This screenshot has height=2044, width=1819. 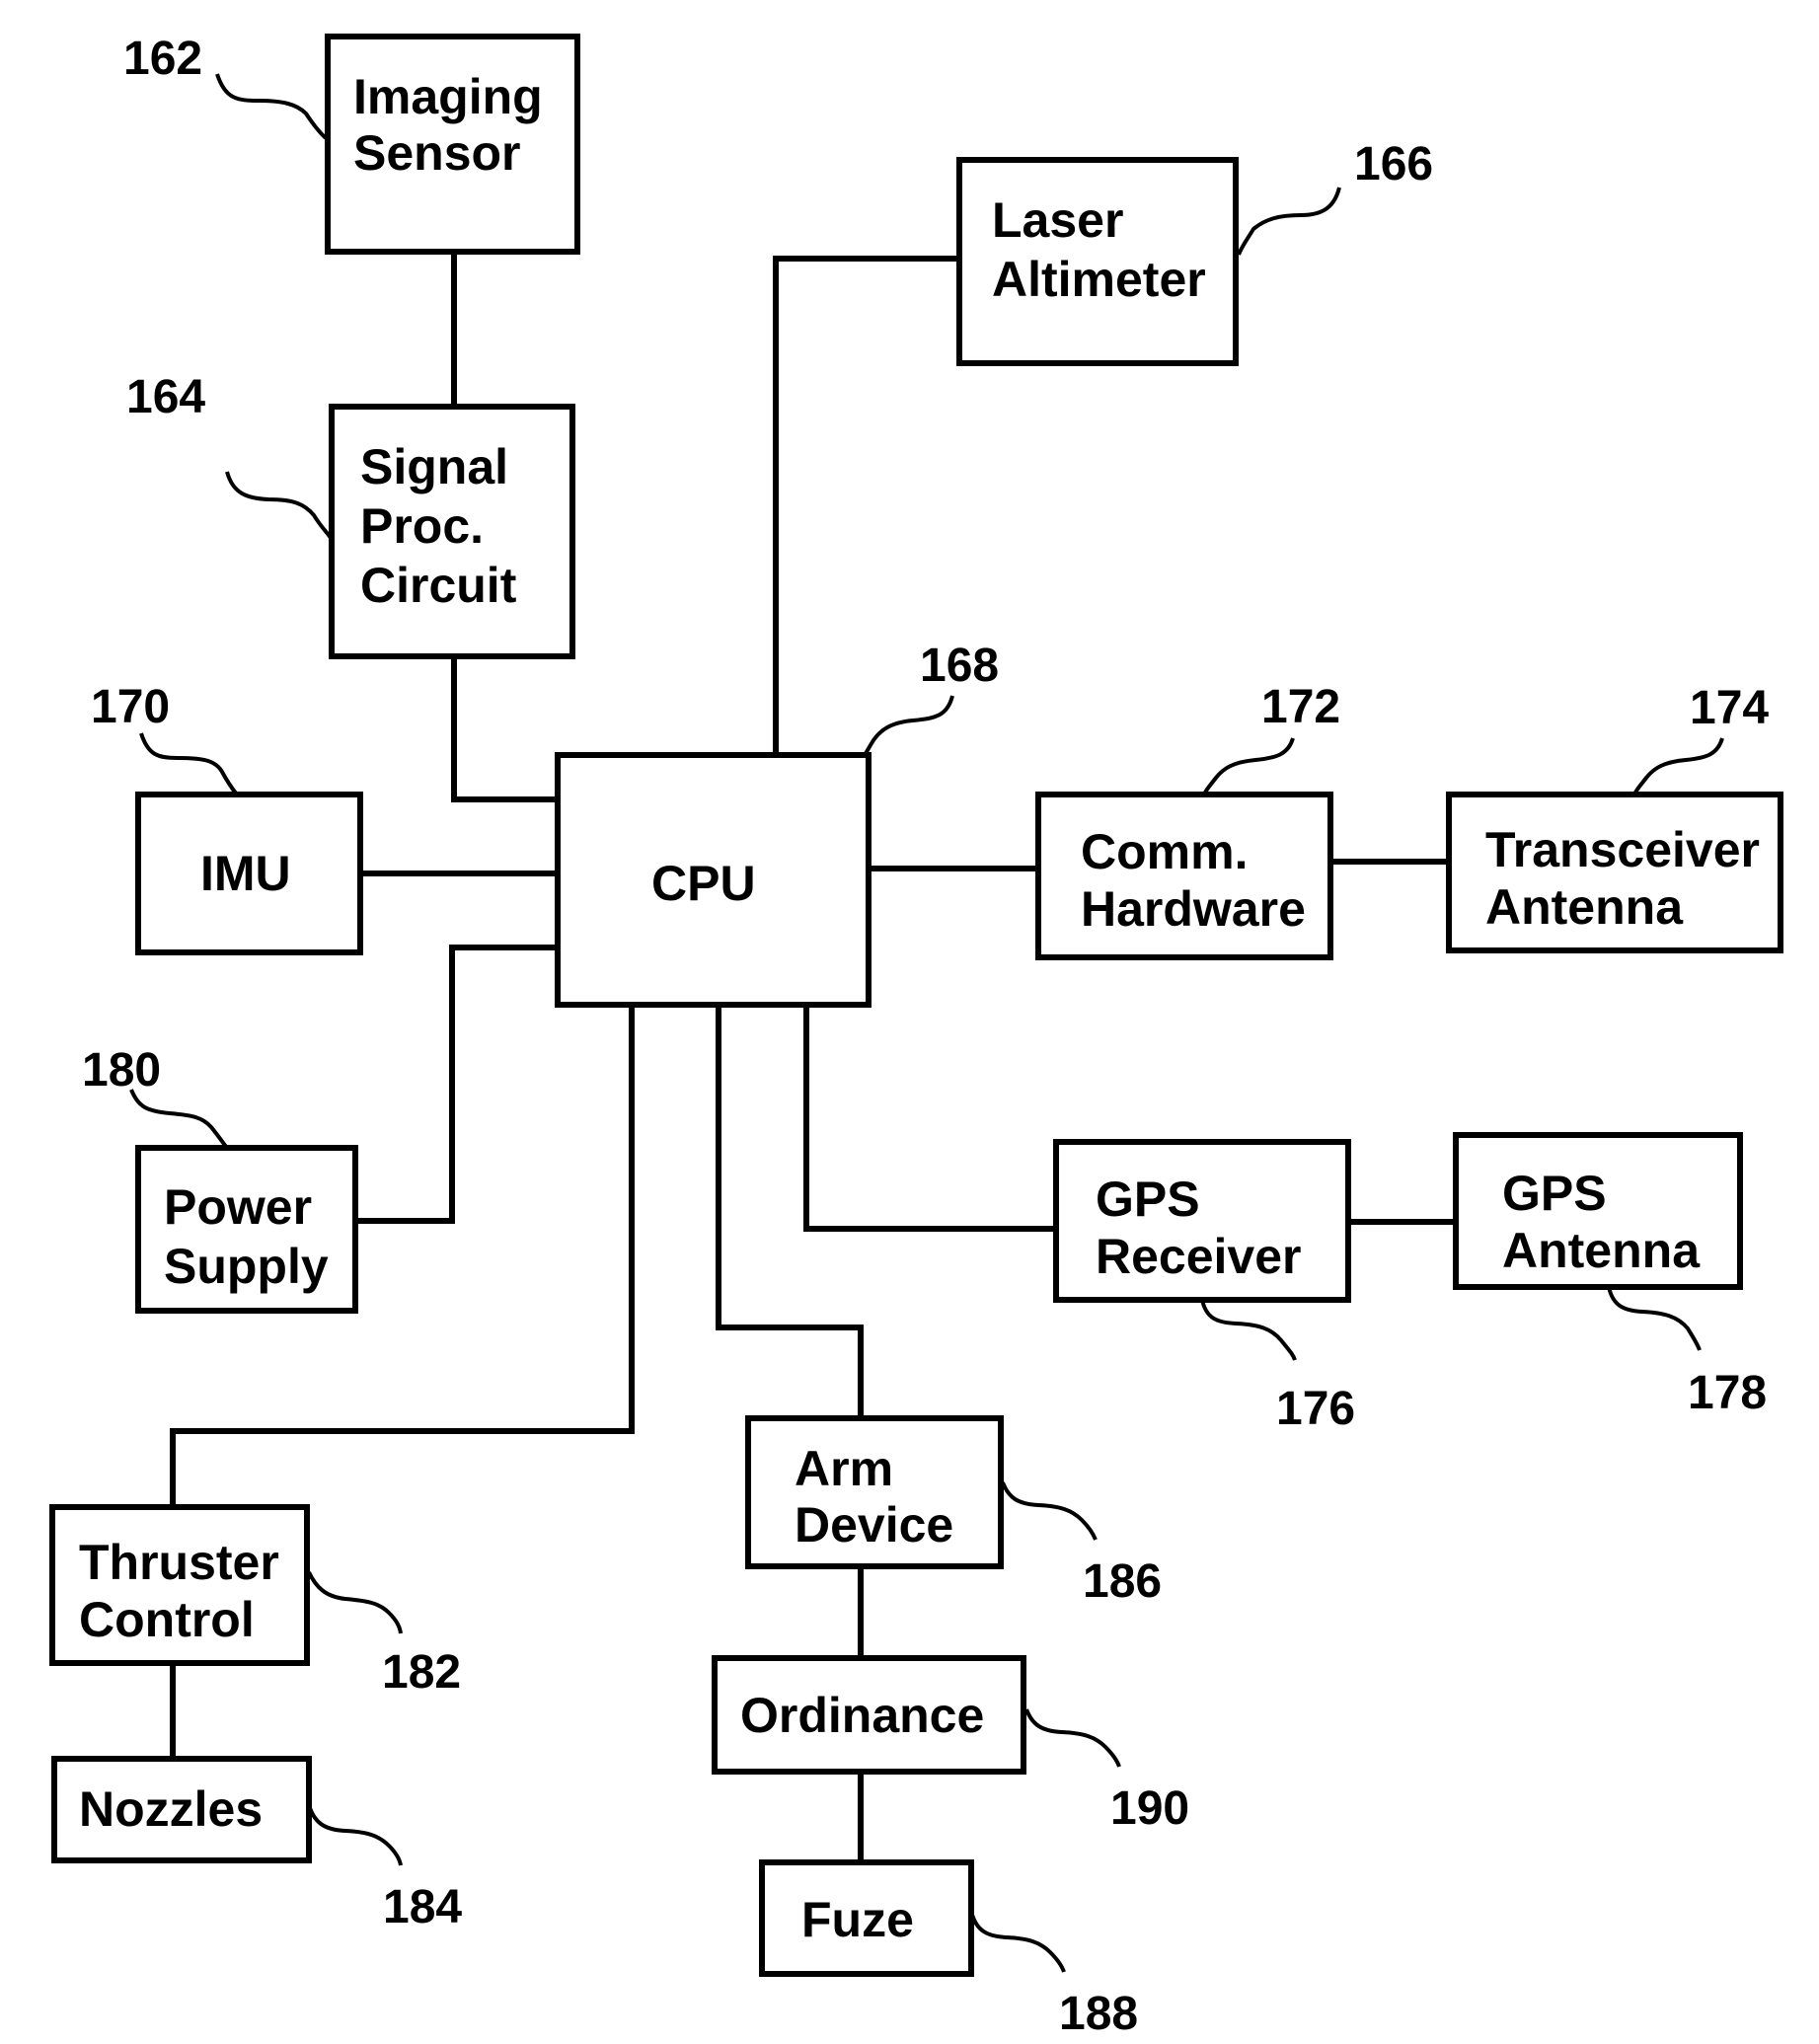 I want to click on imaging-sensor-label-line1: Imaging, so click(x=448, y=97).